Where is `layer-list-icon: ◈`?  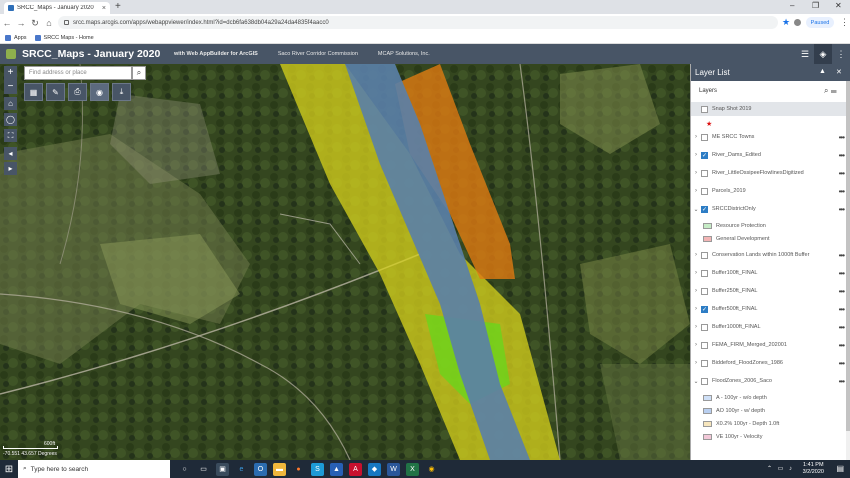 layer-list-icon: ◈ is located at coordinates (823, 54).